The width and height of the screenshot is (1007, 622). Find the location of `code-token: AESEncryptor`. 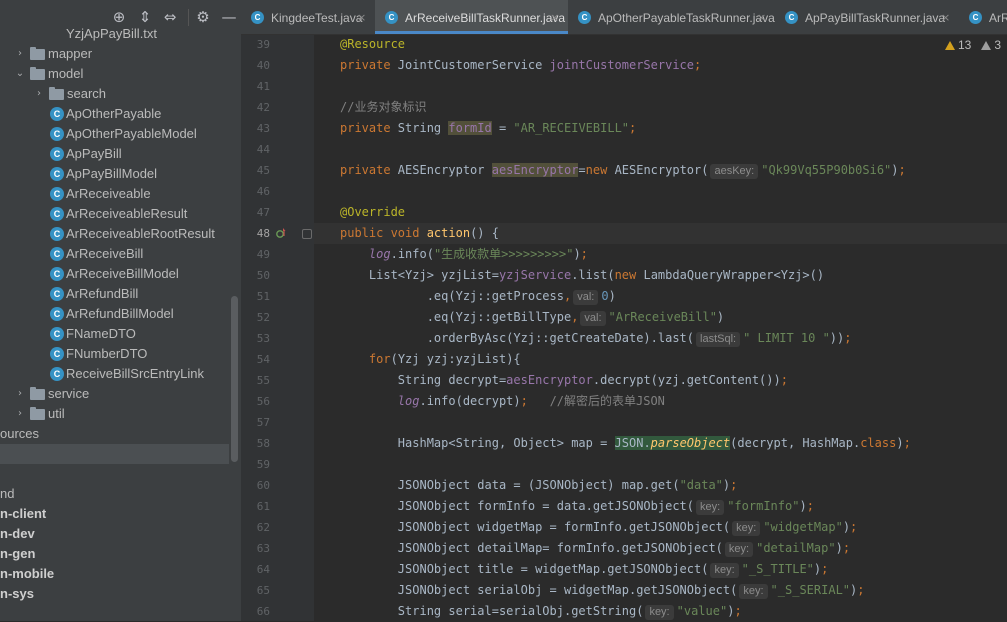

code-token: AESEncryptor is located at coordinates (444, 170).